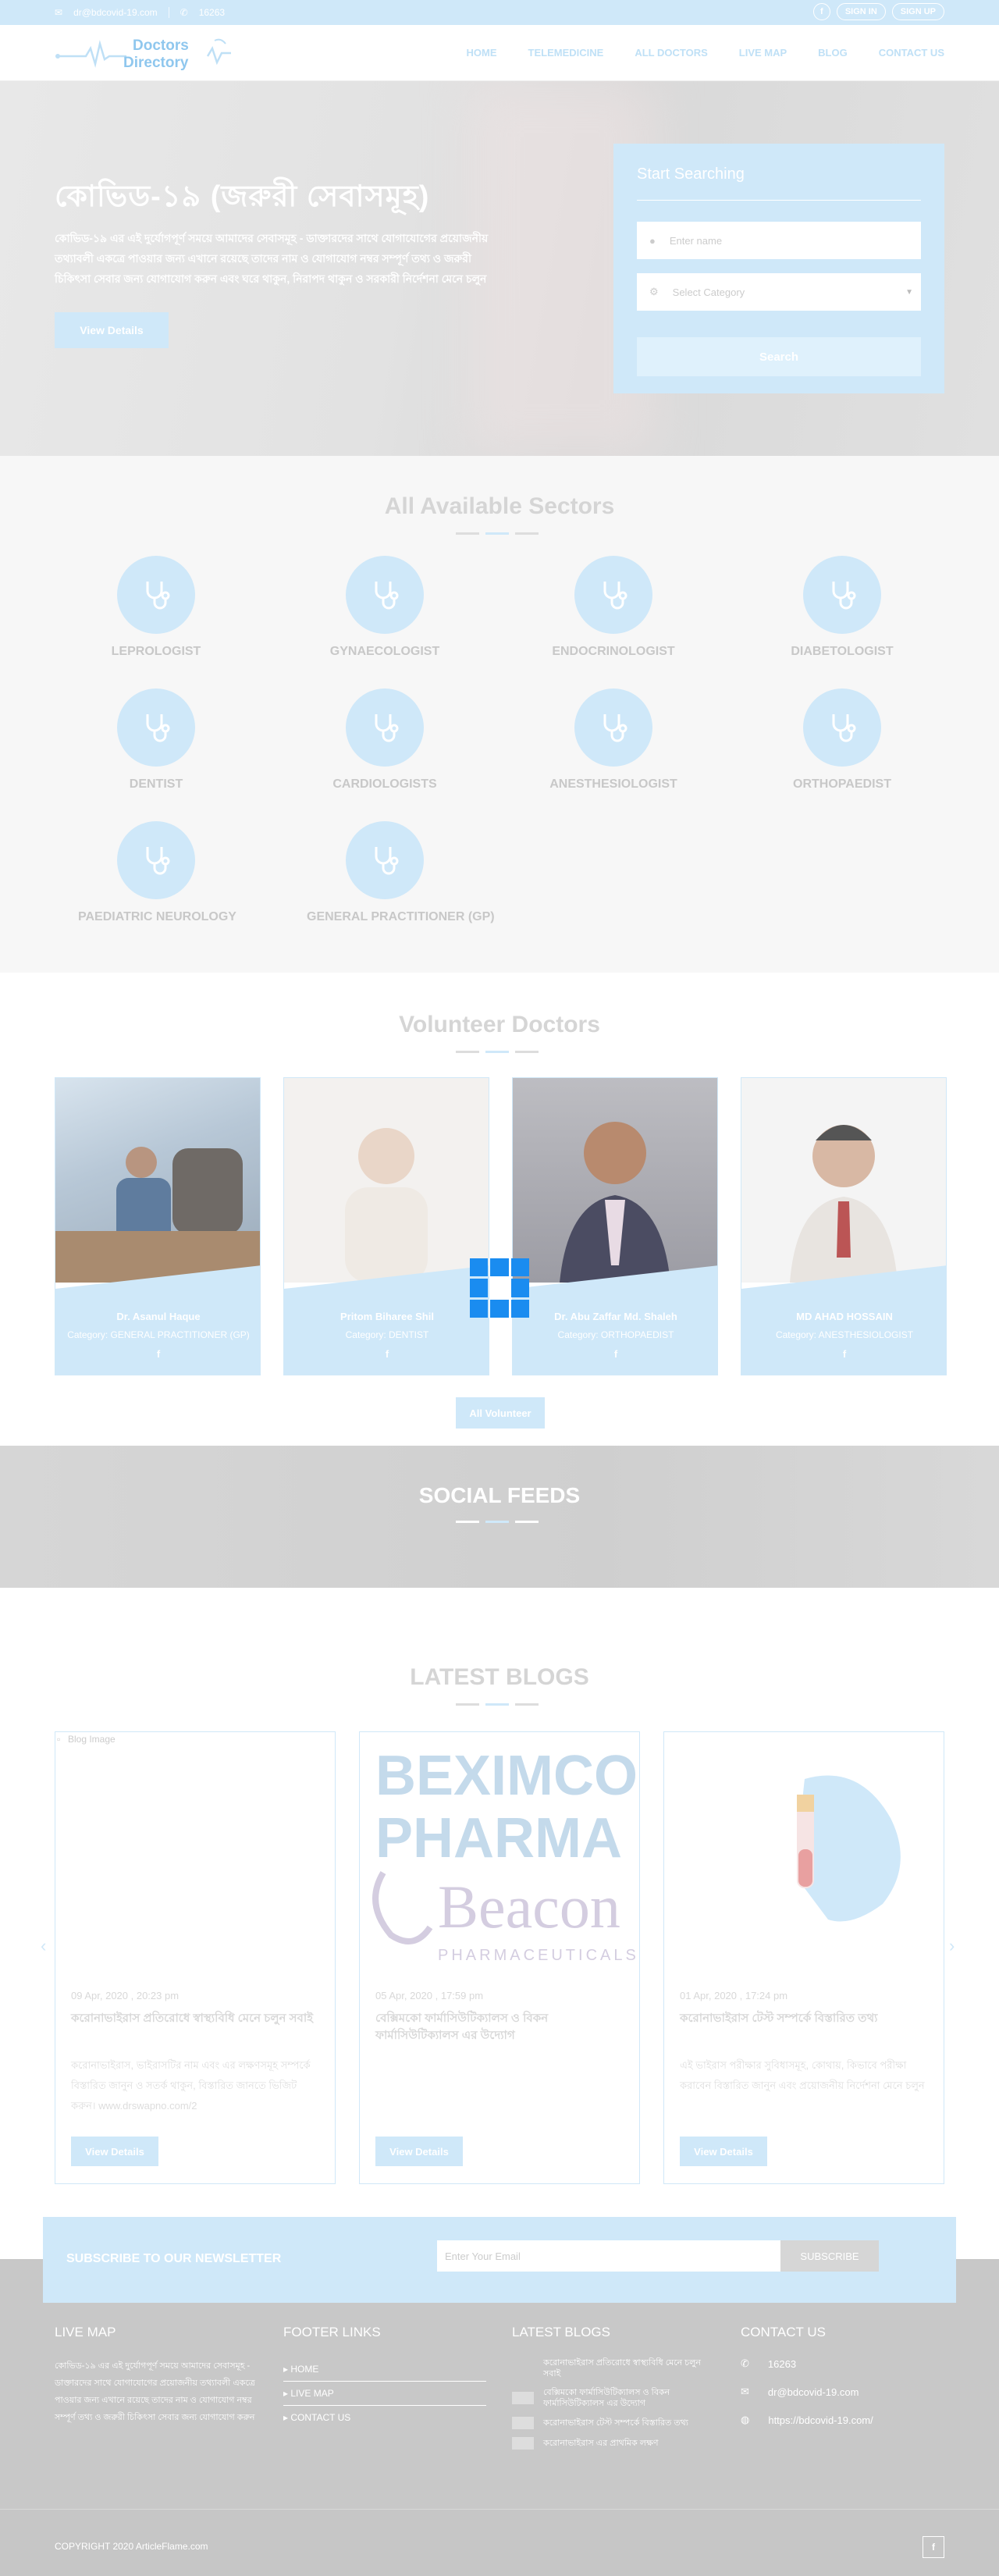 Image resolution: width=999 pixels, height=2576 pixels. I want to click on site-logo: Doctors Directory, so click(144, 52).